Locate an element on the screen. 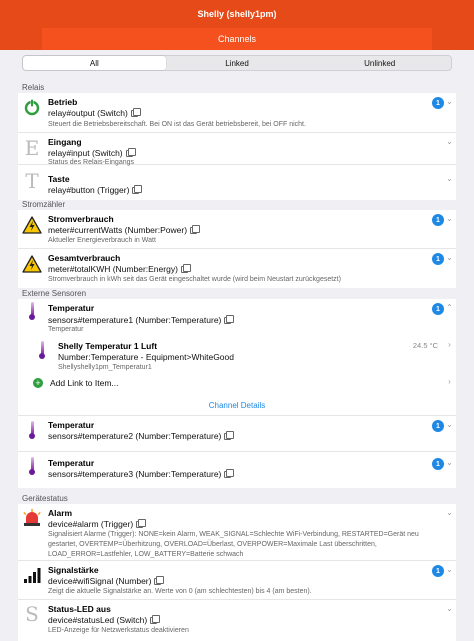  add-icon: + is located at coordinates (38, 383).